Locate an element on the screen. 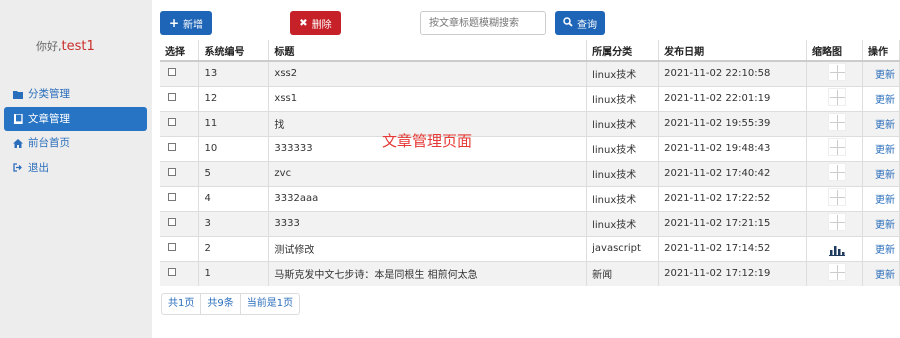 The width and height of the screenshot is (900, 338). user-greeting: 你好,test1 is located at coordinates (65, 46).